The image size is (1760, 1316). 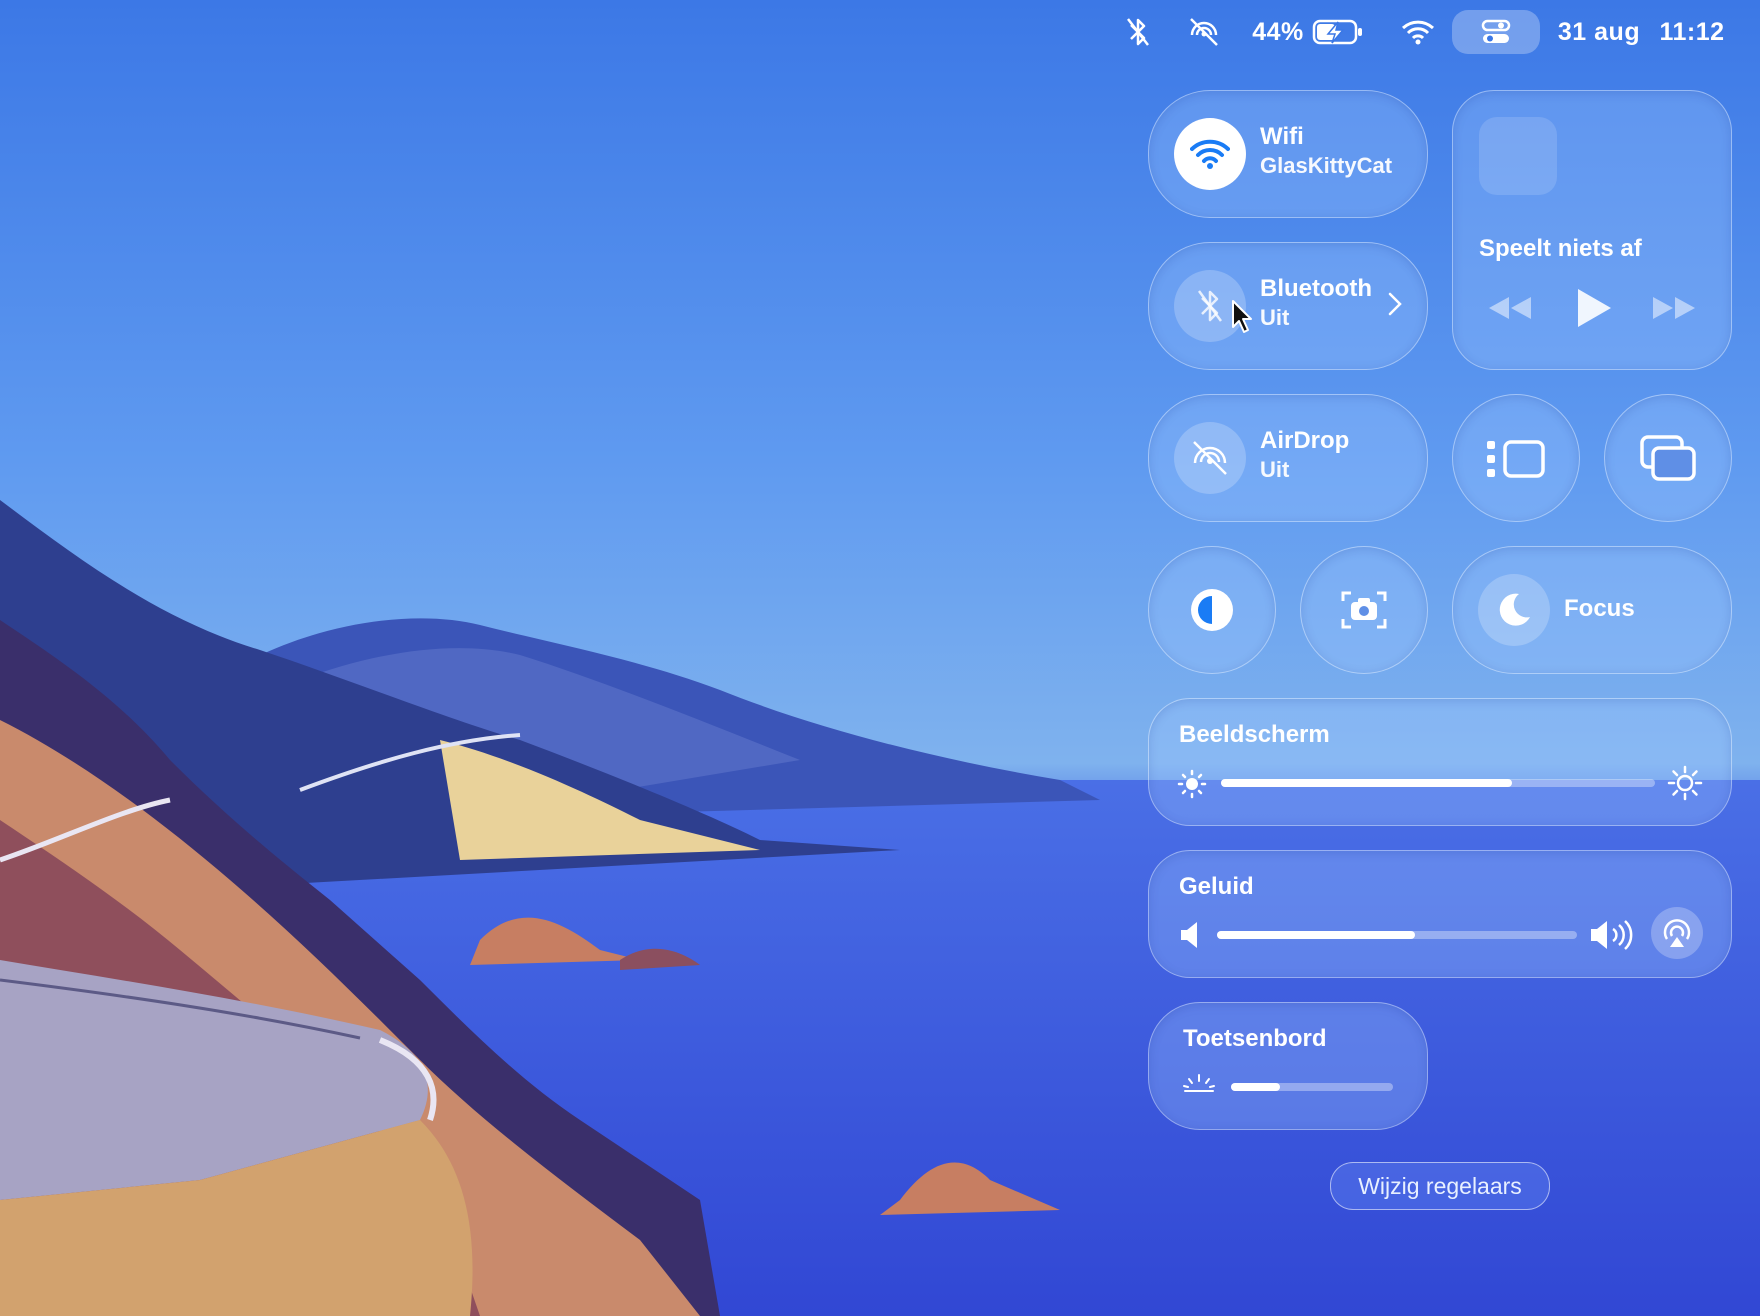 I want to click on dark-mode-button, so click(x=1212, y=610).